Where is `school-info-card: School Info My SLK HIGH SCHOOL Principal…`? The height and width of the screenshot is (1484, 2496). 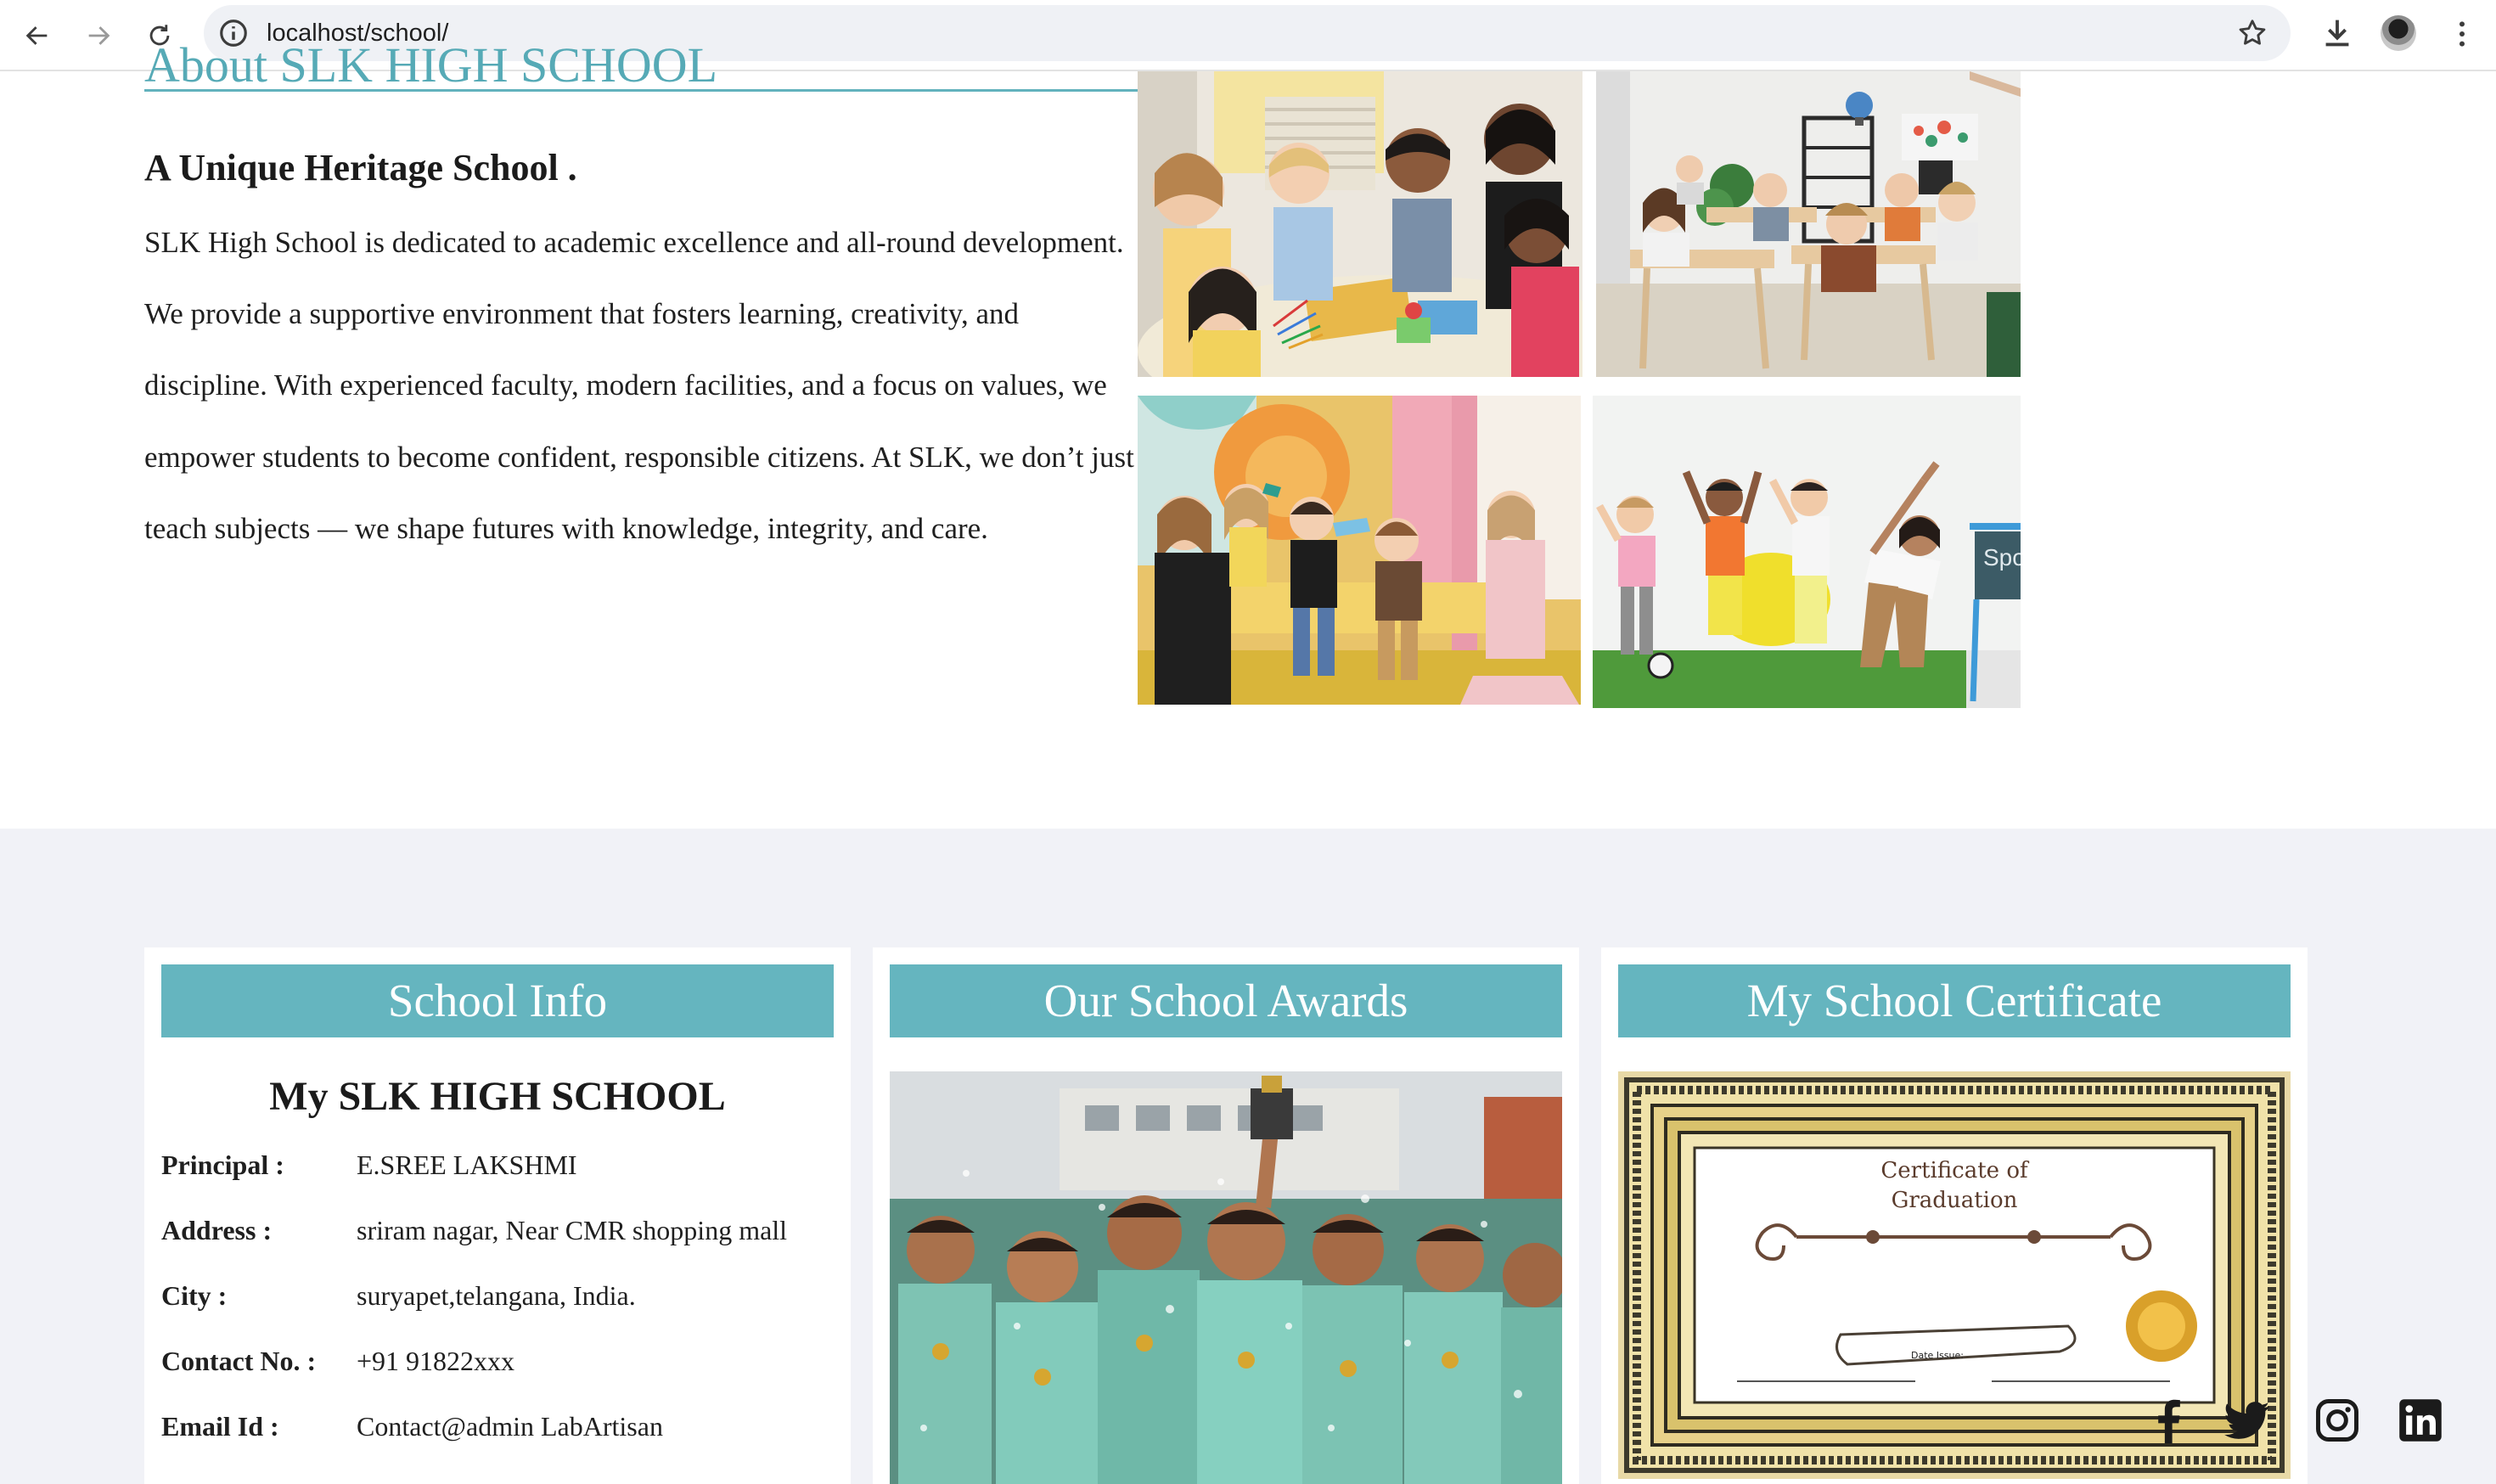 school-info-card: School Info My SLK HIGH SCHOOL Principal… is located at coordinates (497, 1215).